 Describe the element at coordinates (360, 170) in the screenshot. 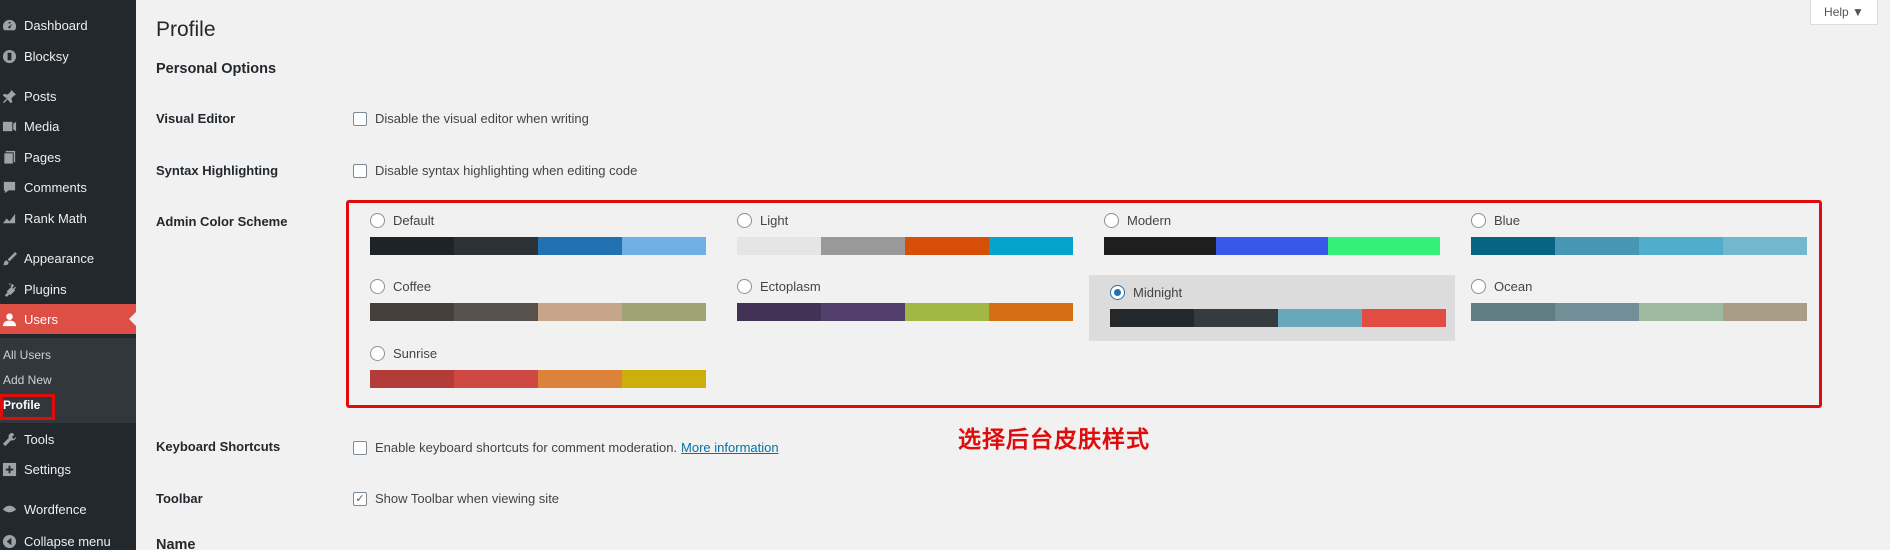

I see `syntax-highlighting-checkbox` at that location.